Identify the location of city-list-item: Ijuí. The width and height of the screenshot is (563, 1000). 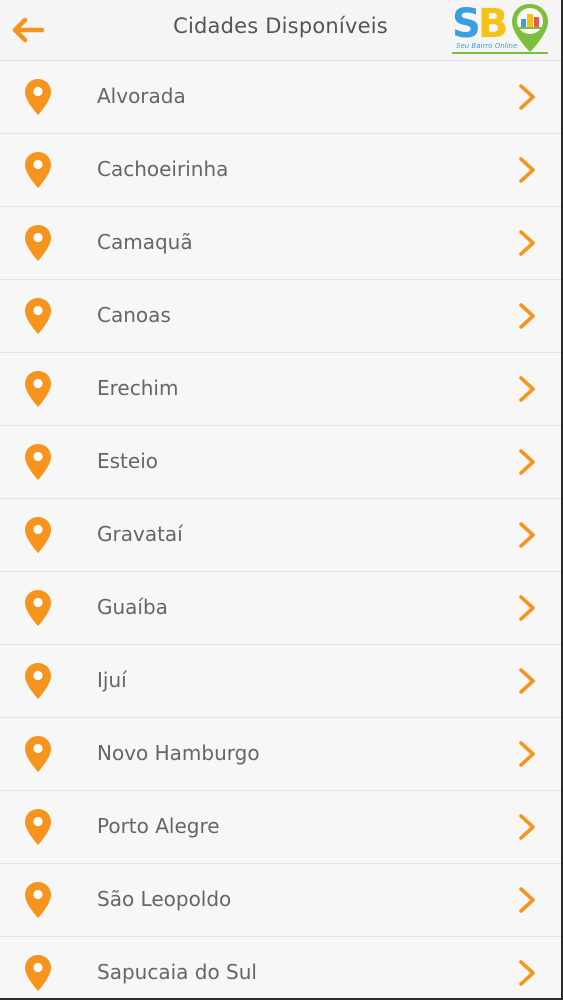
(280, 681).